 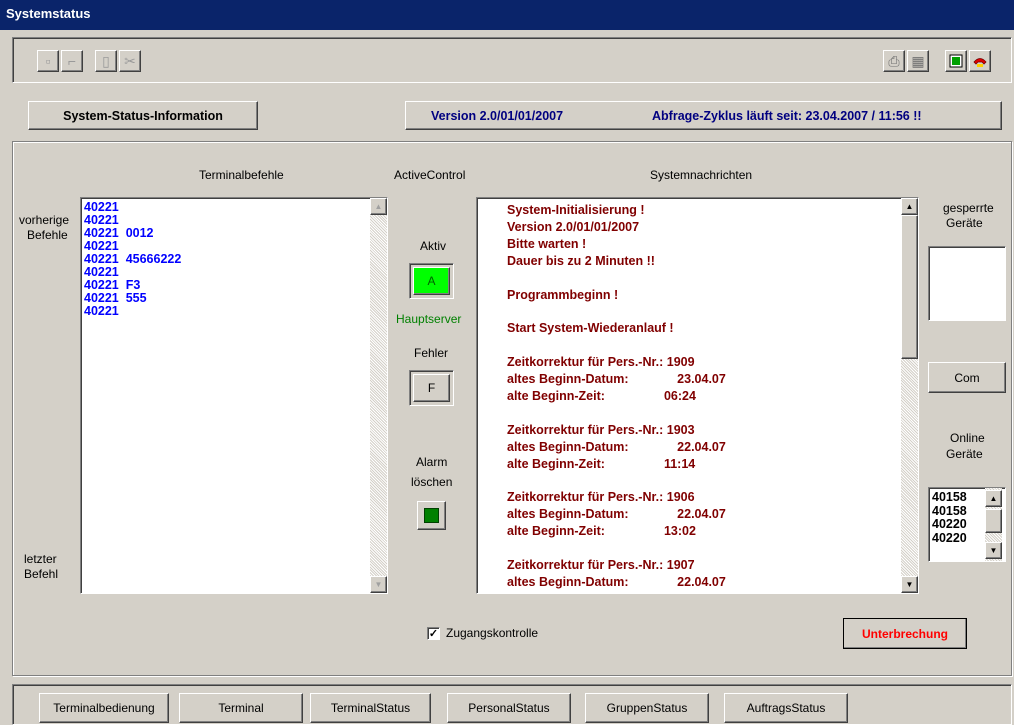 I want to click on com-button: Com, so click(x=967, y=377).